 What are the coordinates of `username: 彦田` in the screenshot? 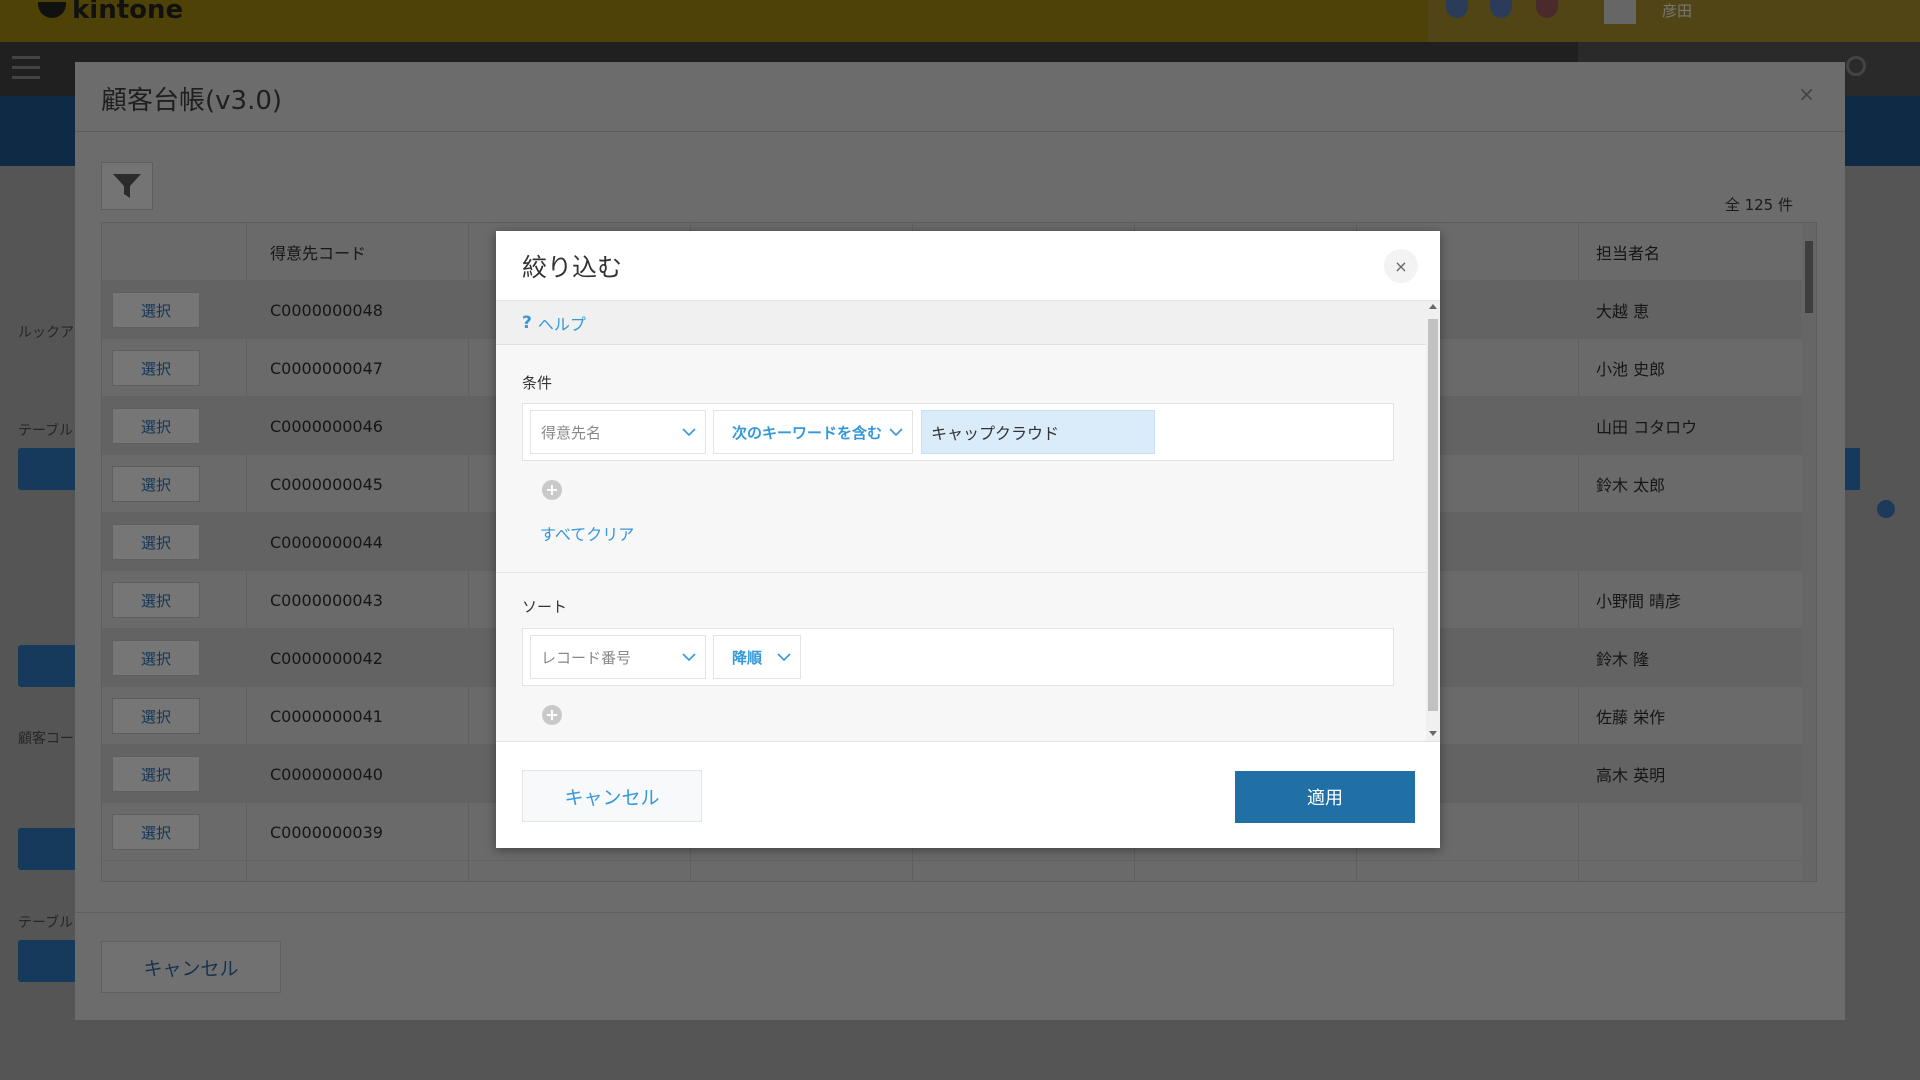 It's located at (1677, 10).